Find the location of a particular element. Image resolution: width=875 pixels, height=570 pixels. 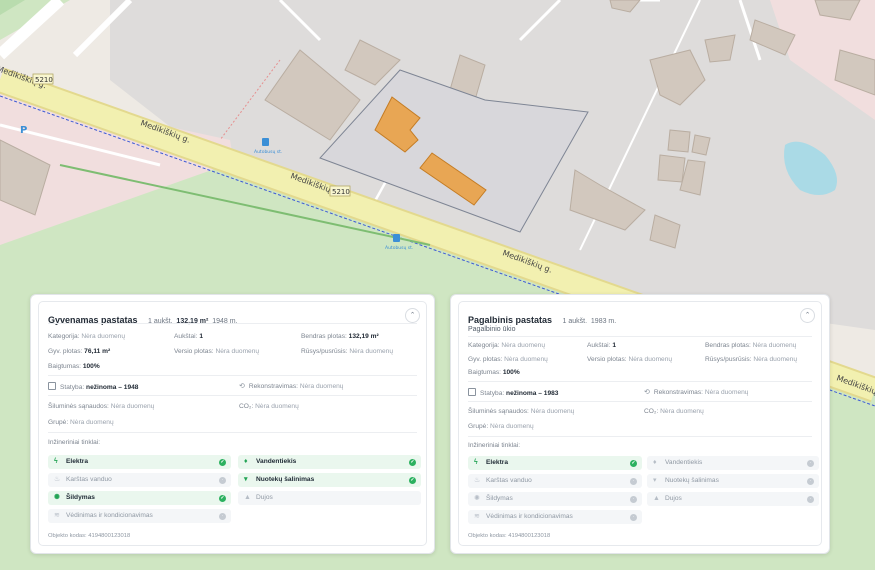

object-code: Objekto kodas: 4194800123018 is located at coordinates (89, 536).